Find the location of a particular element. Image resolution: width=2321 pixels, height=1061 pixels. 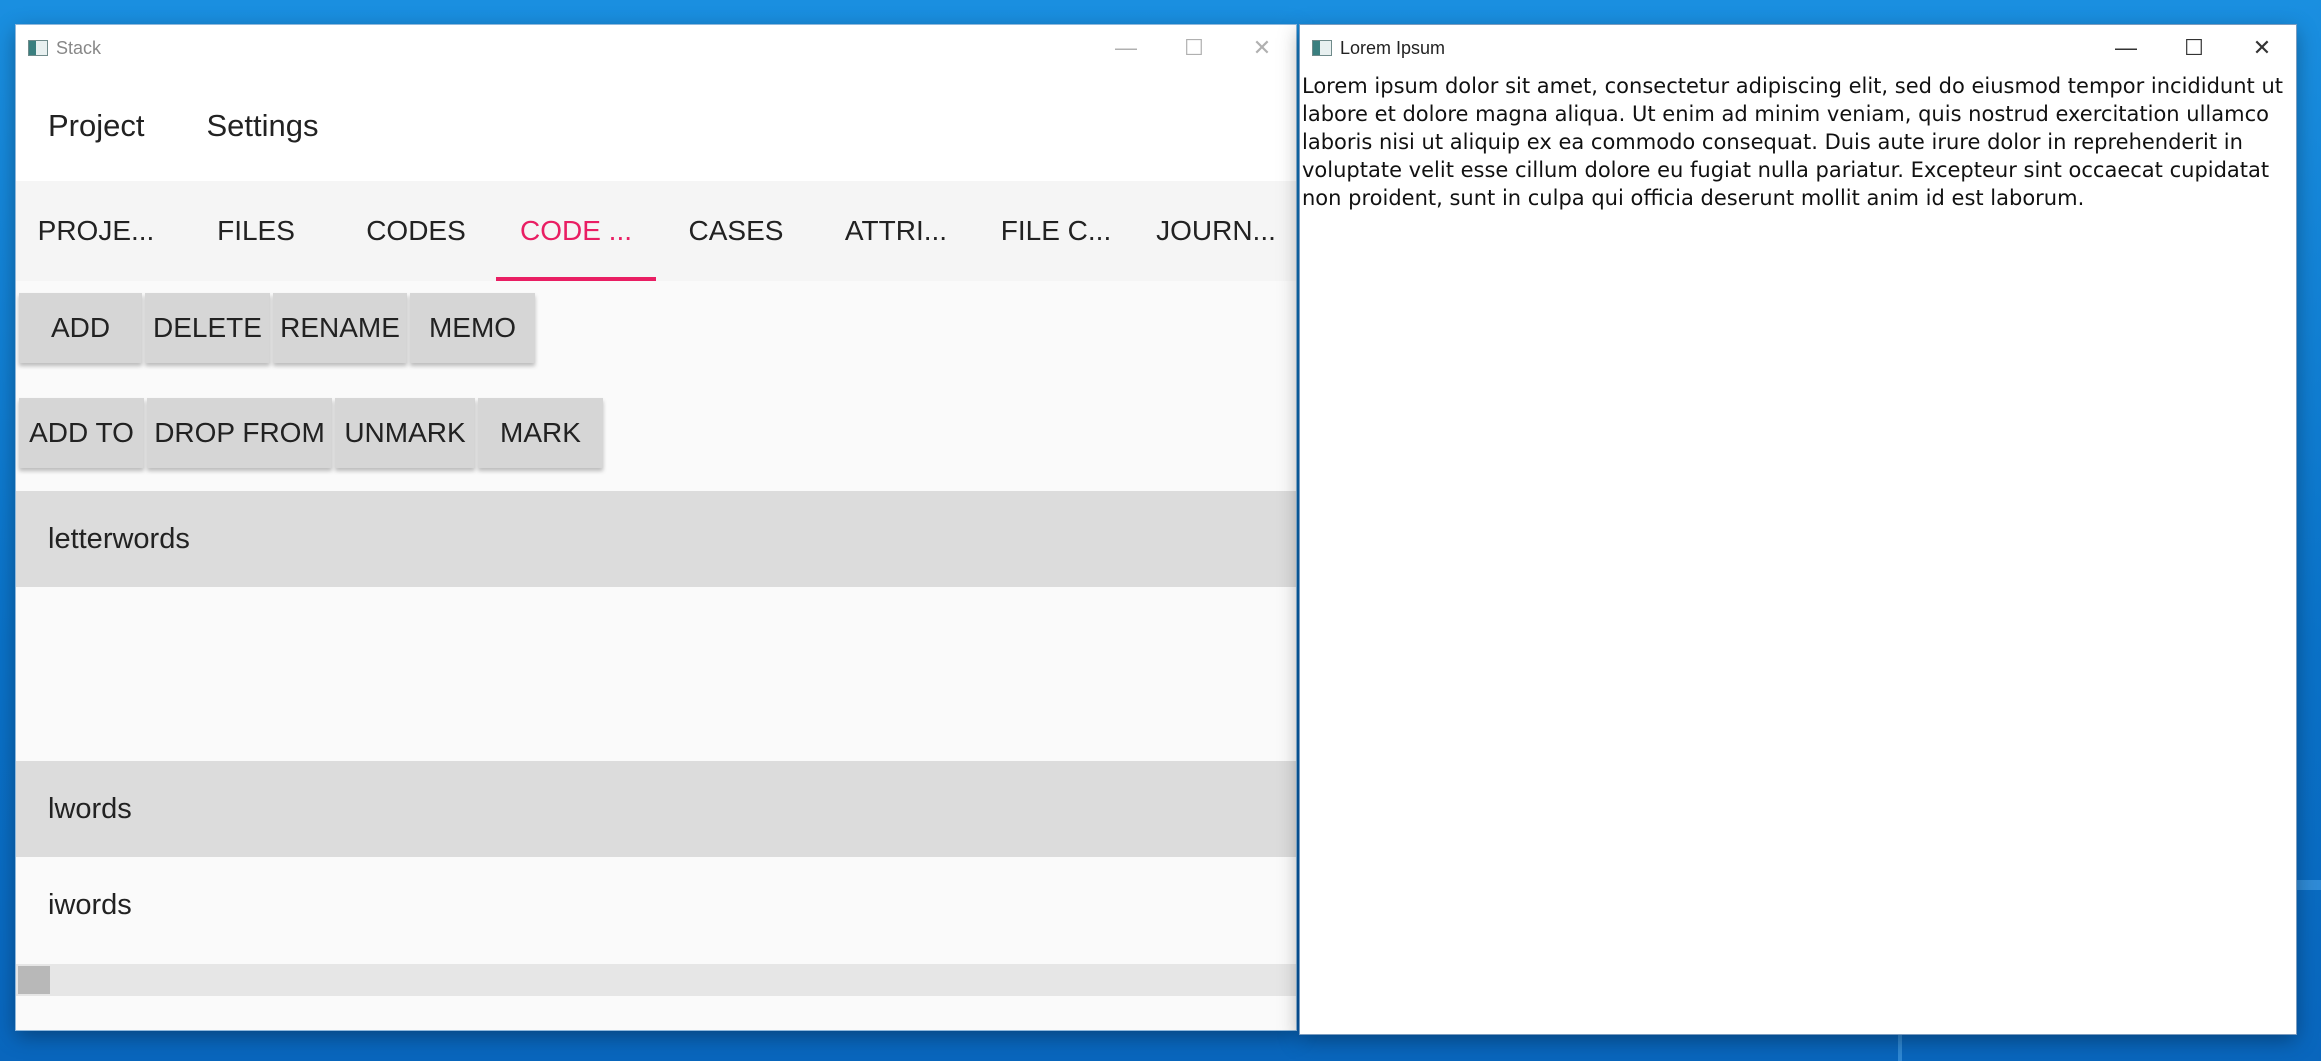

list-item: lwords is located at coordinates (656, 809).